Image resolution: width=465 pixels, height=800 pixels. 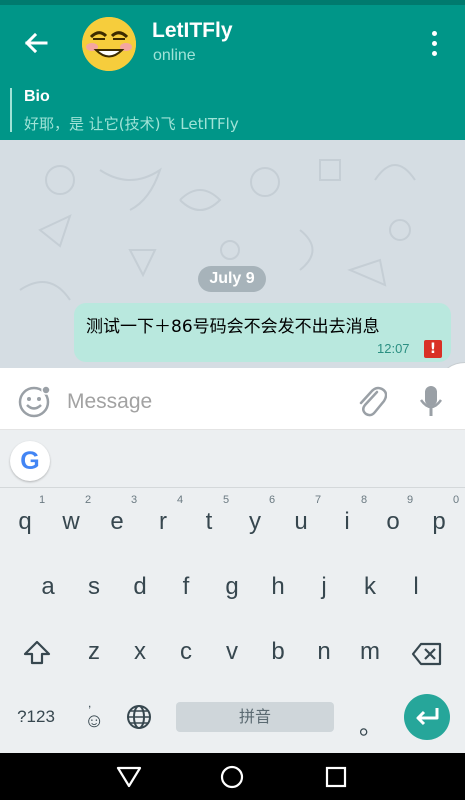 I want to click on avatar-face-icon, so click(x=109, y=44).